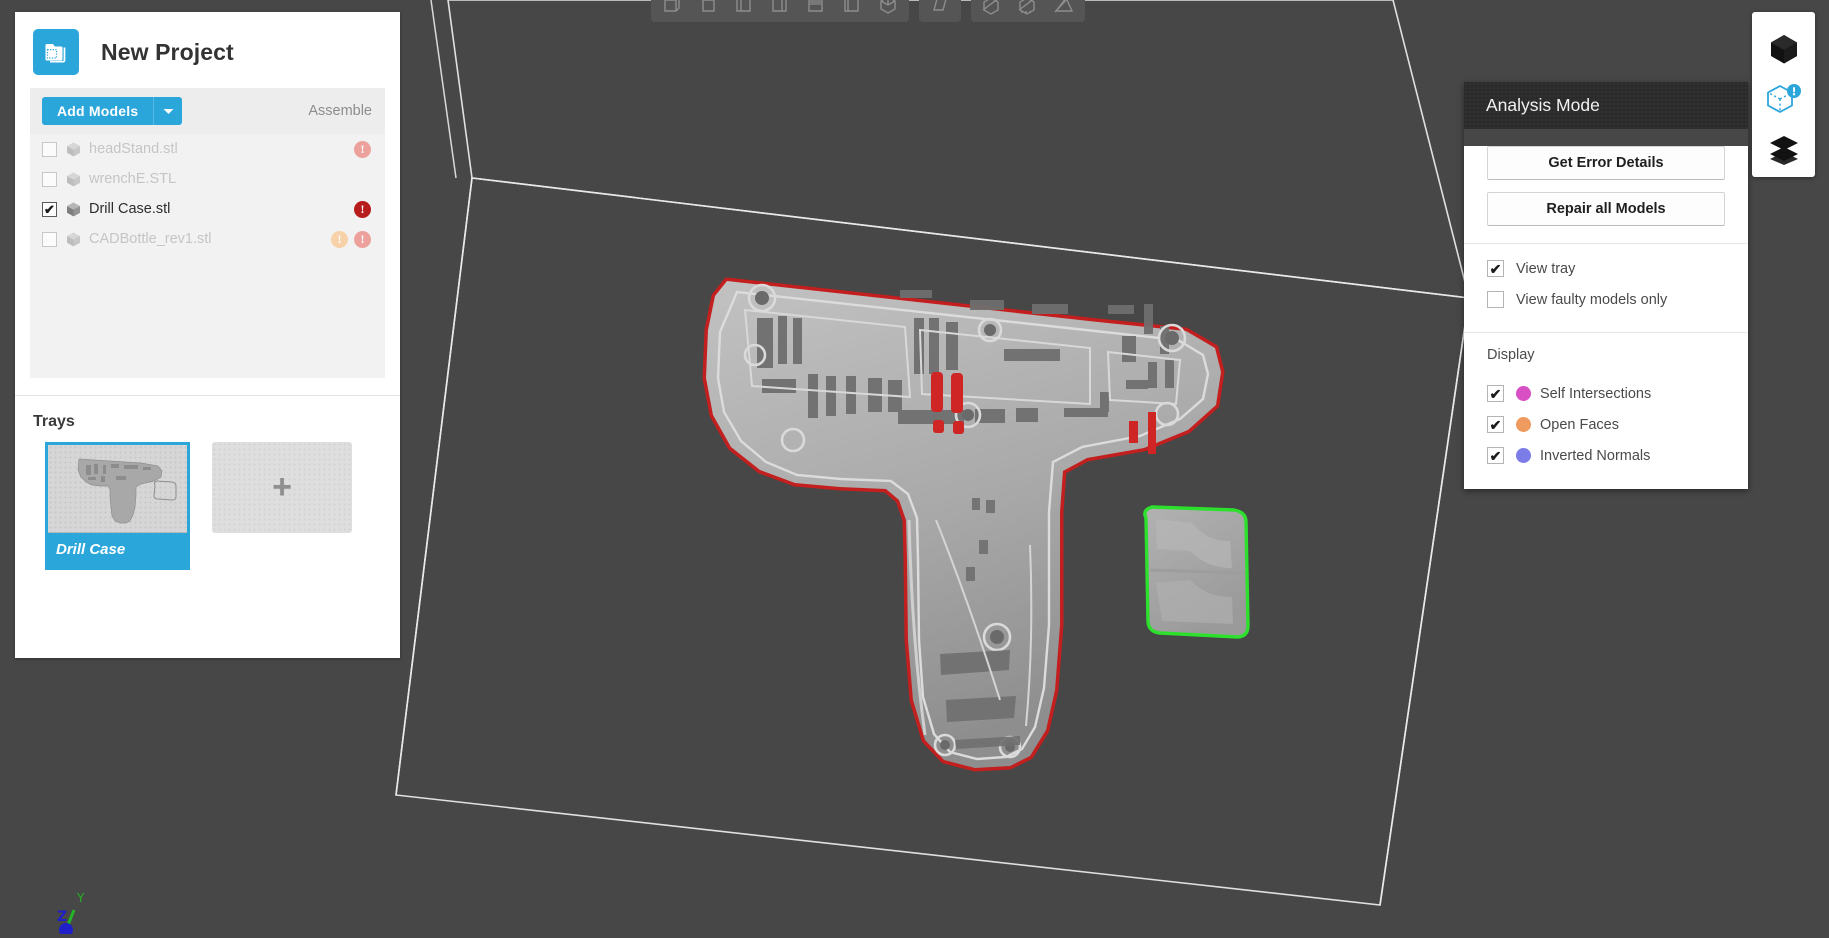 This screenshot has width=1829, height=938. Describe the element at coordinates (1596, 393) in the screenshot. I see `display-option-label: Self Intersections` at that location.